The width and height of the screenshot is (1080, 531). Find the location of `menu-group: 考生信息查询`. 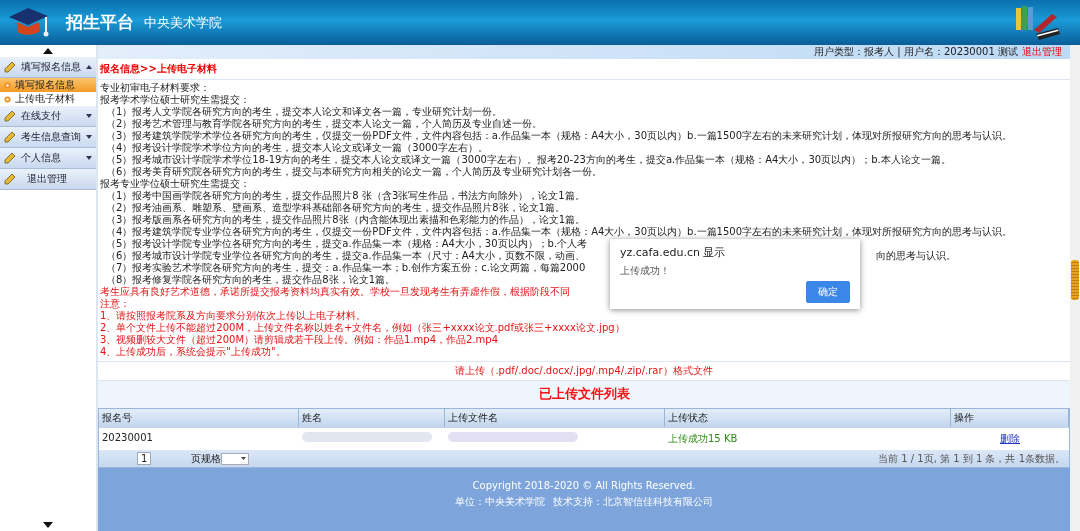

menu-group: 考生信息查询 is located at coordinates (48, 137).